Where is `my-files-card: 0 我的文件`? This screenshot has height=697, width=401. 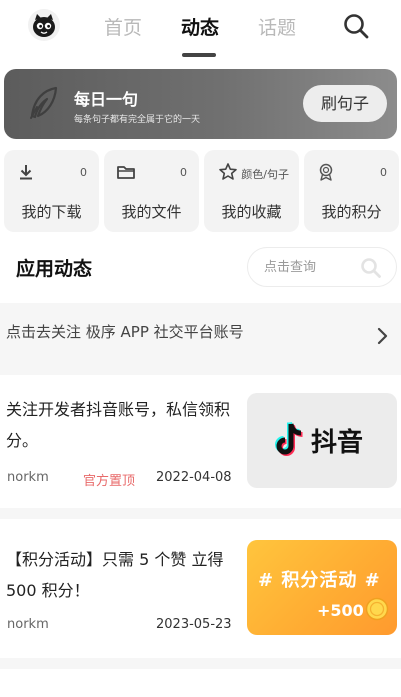 my-files-card: 0 我的文件 is located at coordinates (151, 191).